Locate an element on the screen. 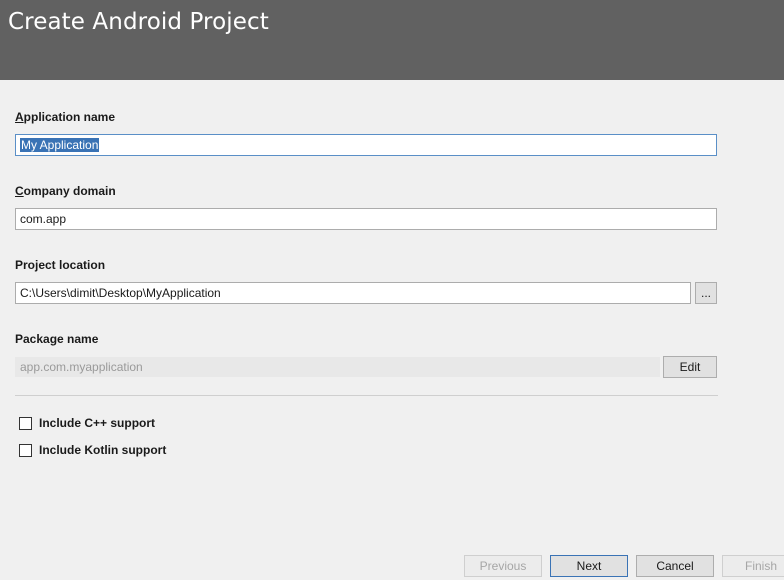  company-domain-value: com.app is located at coordinates (43, 219).